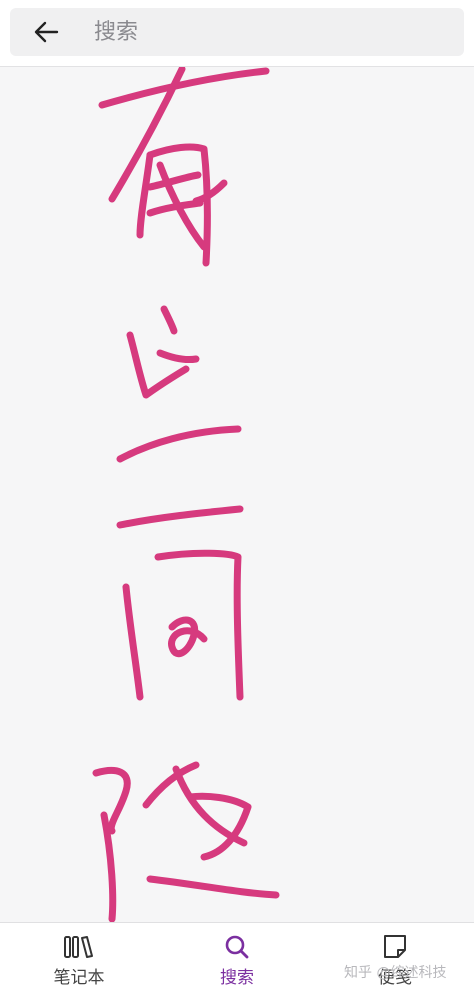 Image resolution: width=474 pixels, height=994 pixels. What do you see at coordinates (264, 32) in the screenshot?
I see `search-input` at bounding box center [264, 32].